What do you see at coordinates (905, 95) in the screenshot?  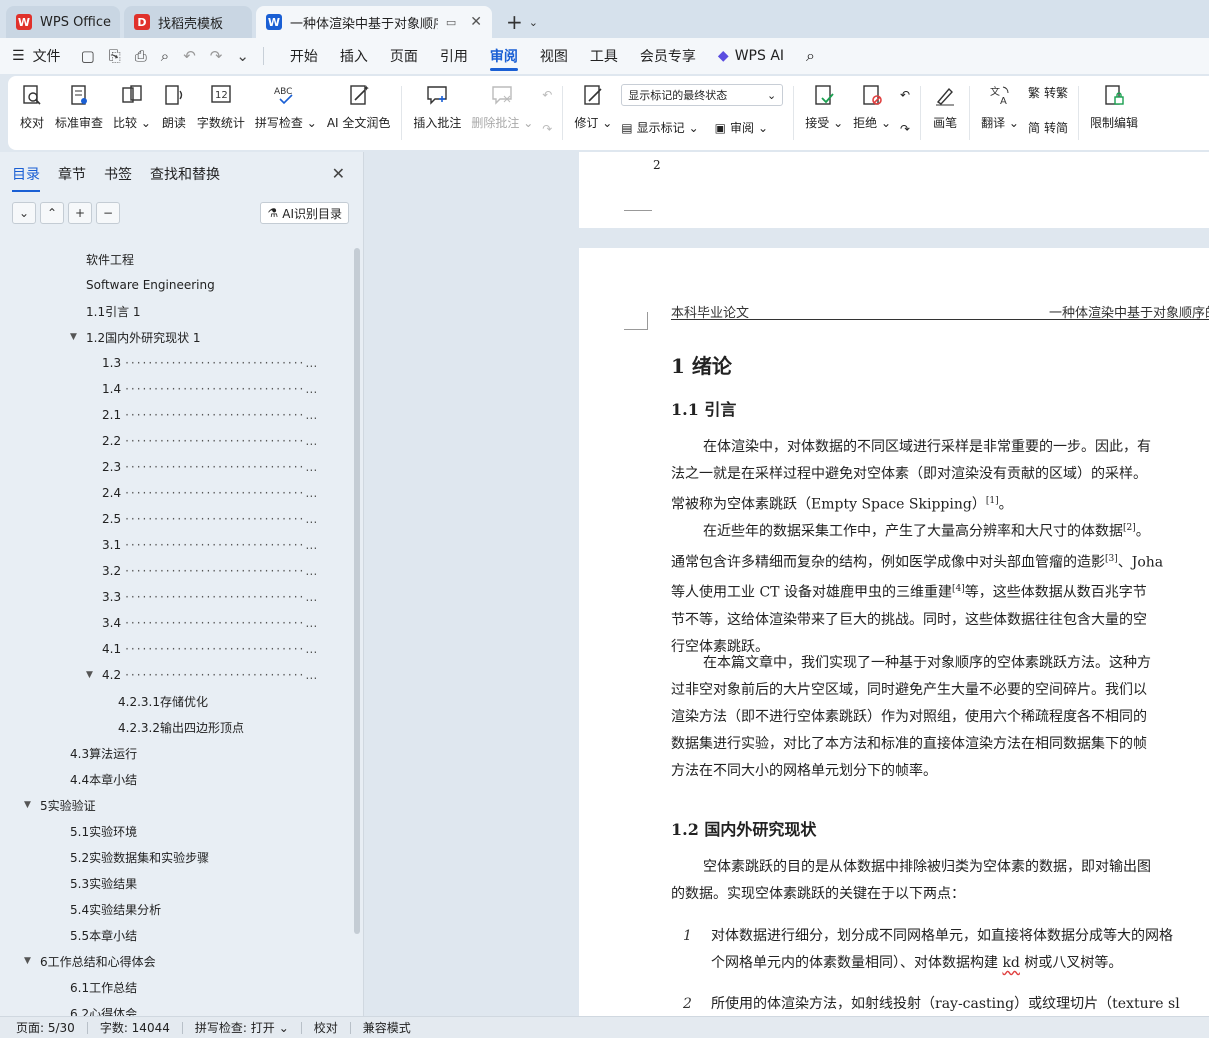 I see `previous-change-icon: ↶` at bounding box center [905, 95].